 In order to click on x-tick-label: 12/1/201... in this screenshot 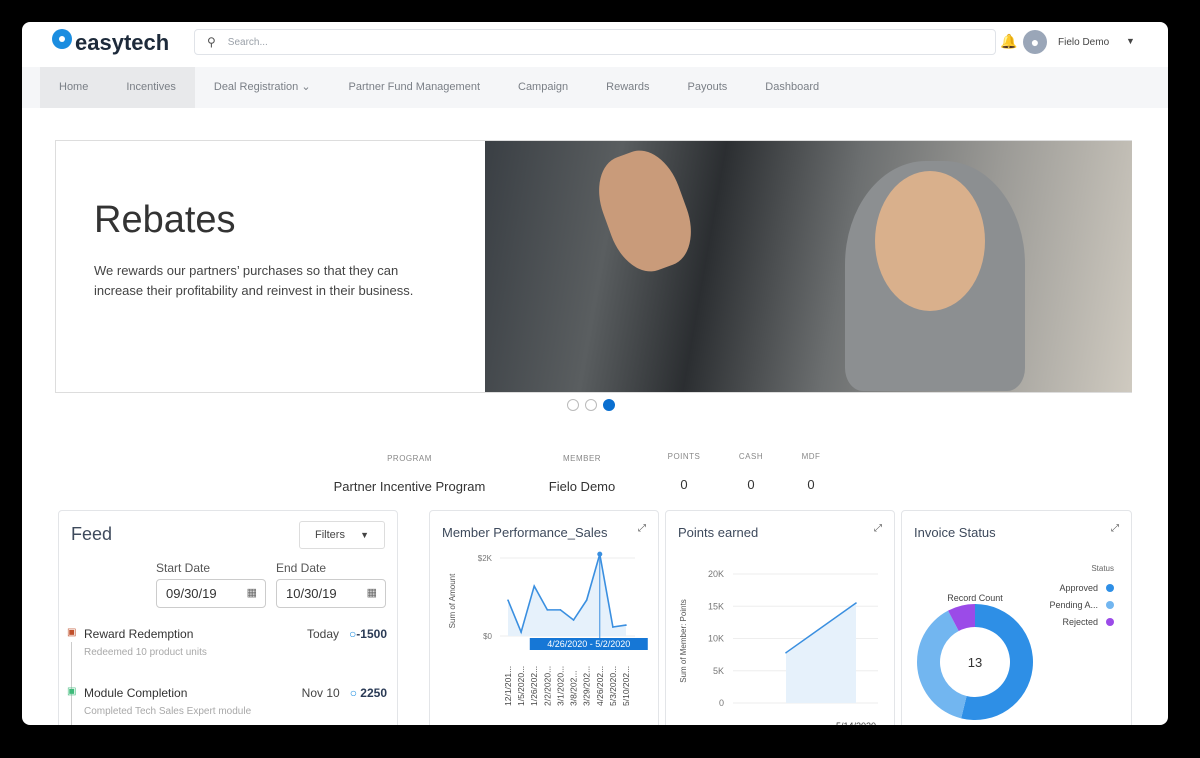, I will do `click(508, 686)`.